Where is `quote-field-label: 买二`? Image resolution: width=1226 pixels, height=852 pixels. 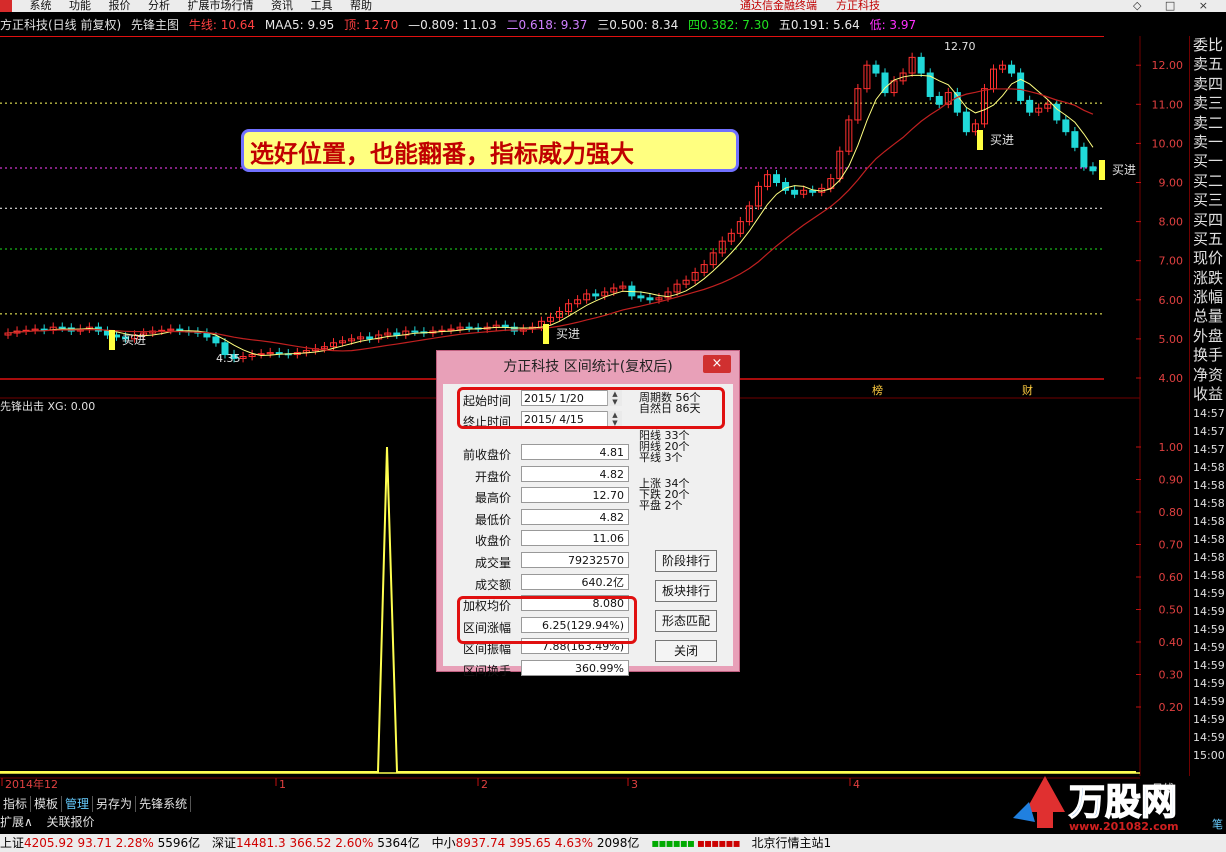
quote-field-label: 买二 is located at coordinates (1208, 180).